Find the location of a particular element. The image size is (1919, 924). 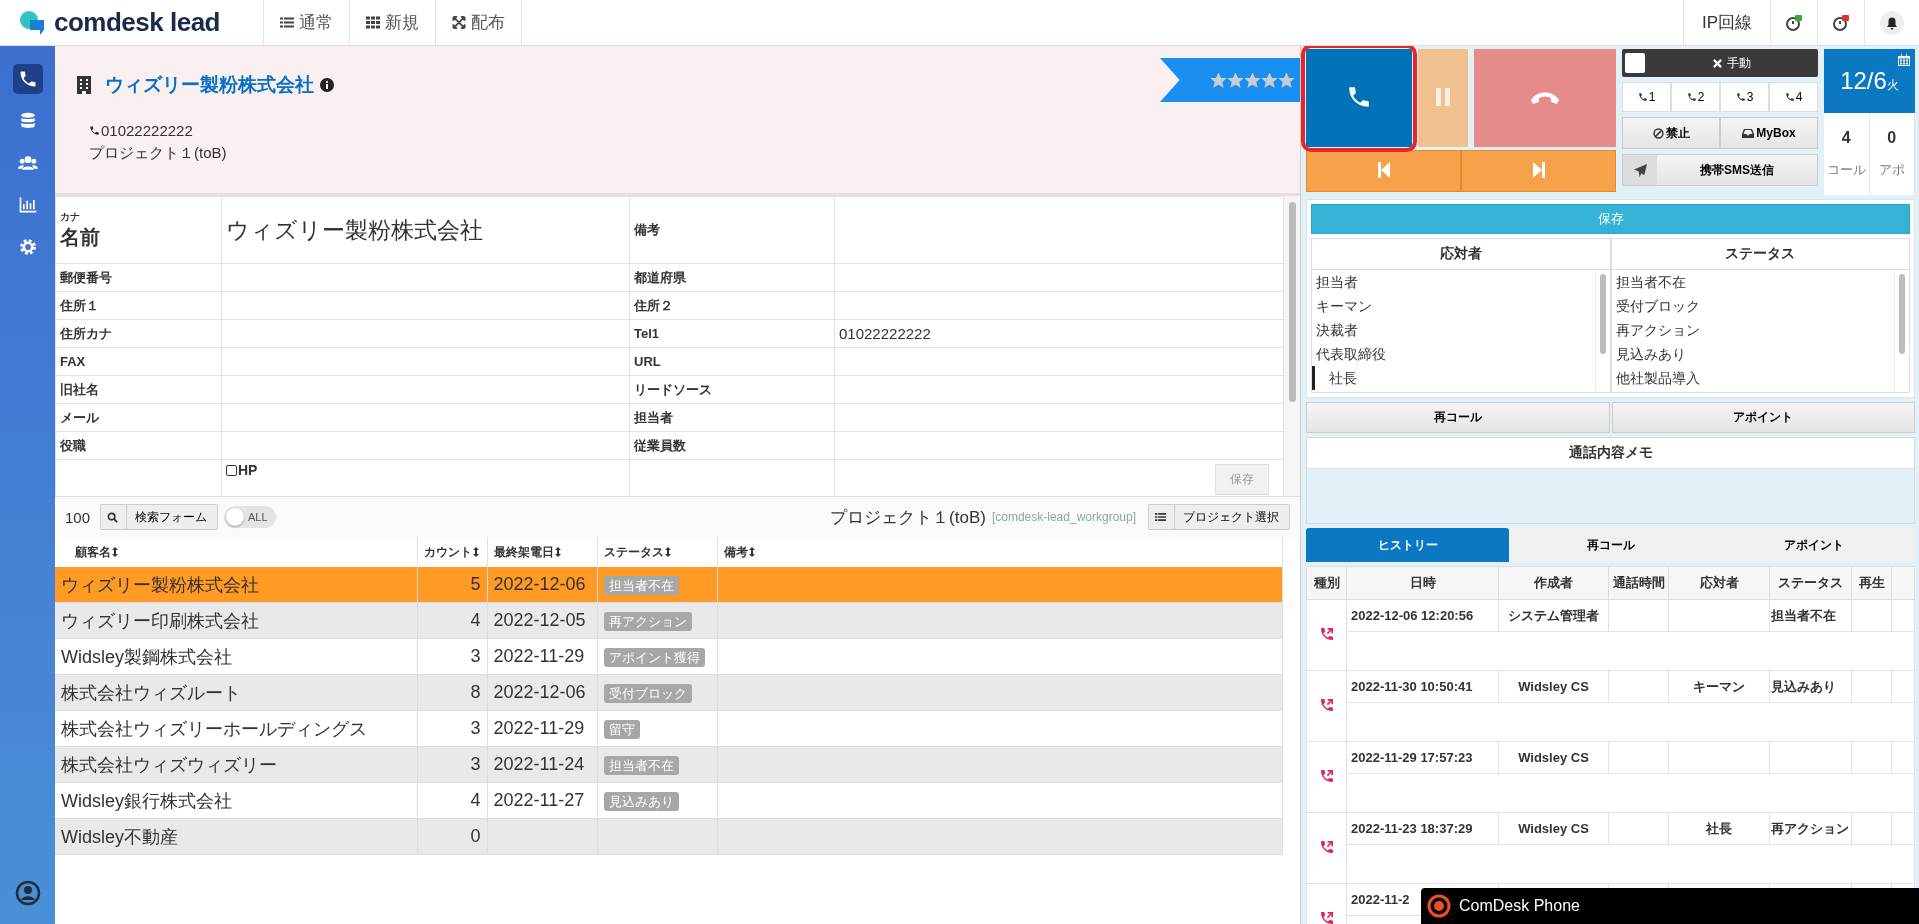

customer-name: 株式会社ウィズルート is located at coordinates (151, 692).